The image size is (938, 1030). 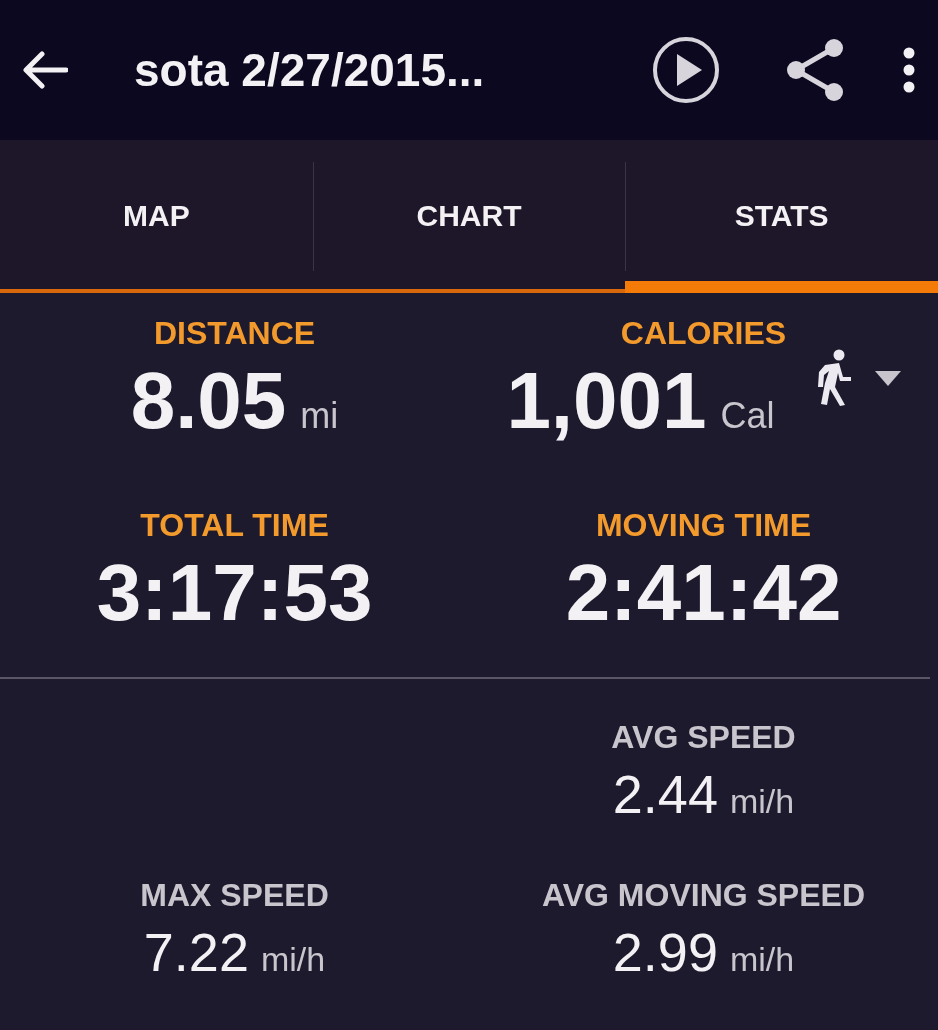 I want to click on stat-label: AVG MOVING SPEED, so click(x=703, y=895).